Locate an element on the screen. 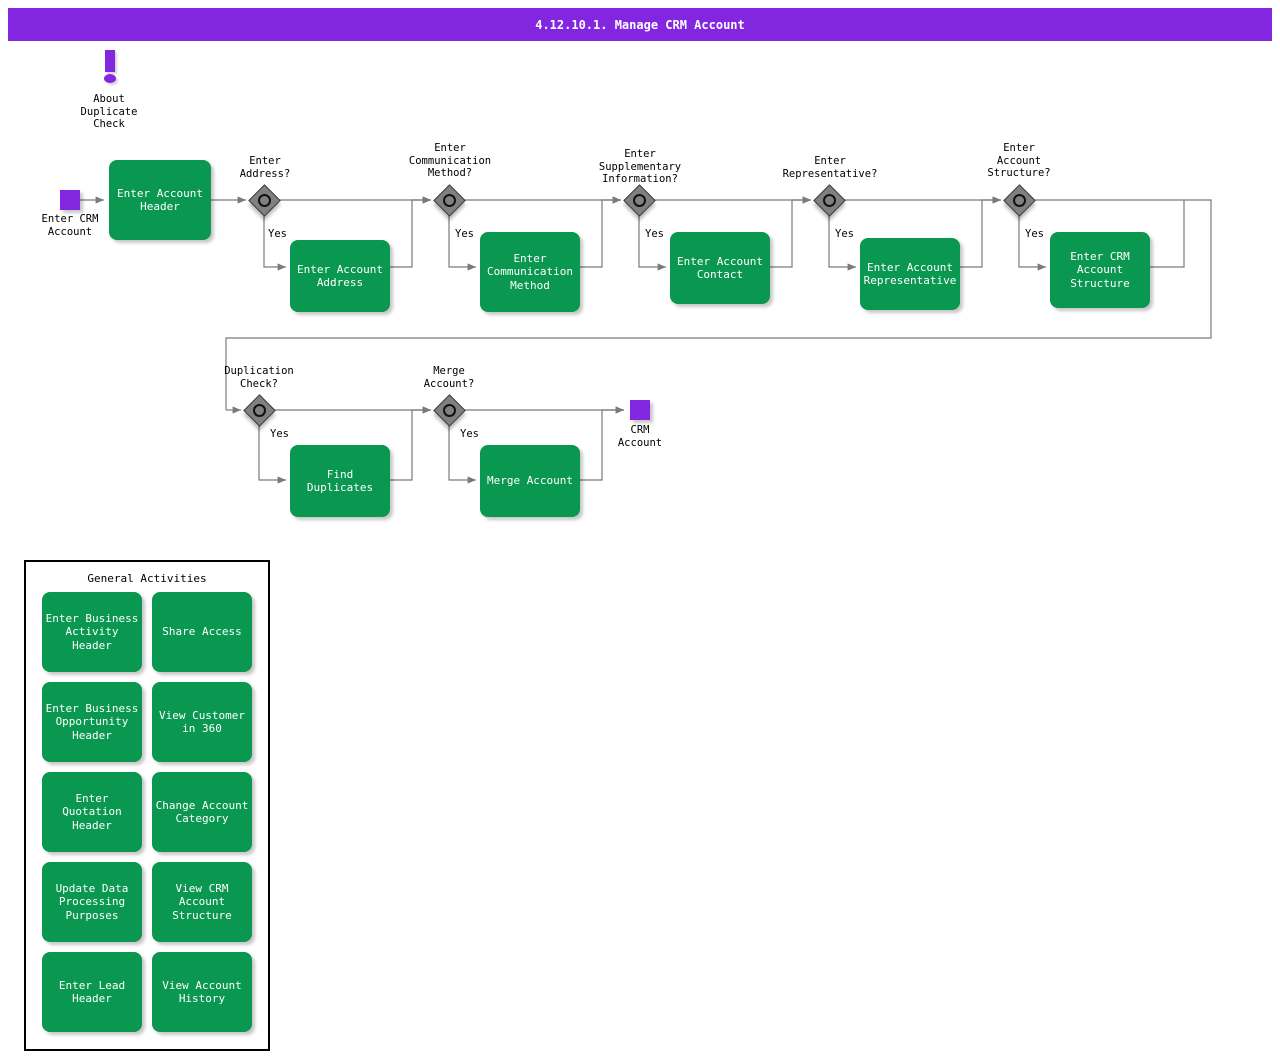 This screenshot has height=1060, width=1280. gateway-label-enter-representative: Enter Representative? is located at coordinates (830, 167).